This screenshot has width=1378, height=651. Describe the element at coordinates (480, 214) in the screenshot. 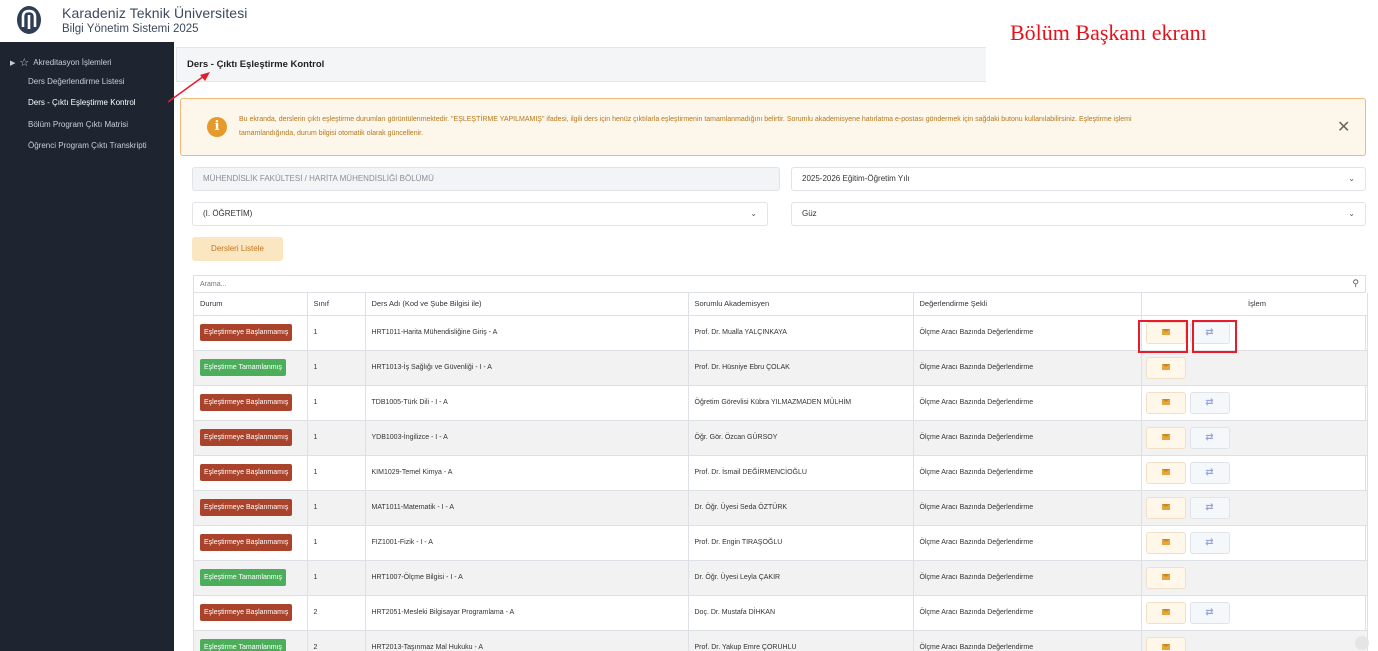

I see `program-select: (I. ÖĞRETİM) ⌄` at that location.